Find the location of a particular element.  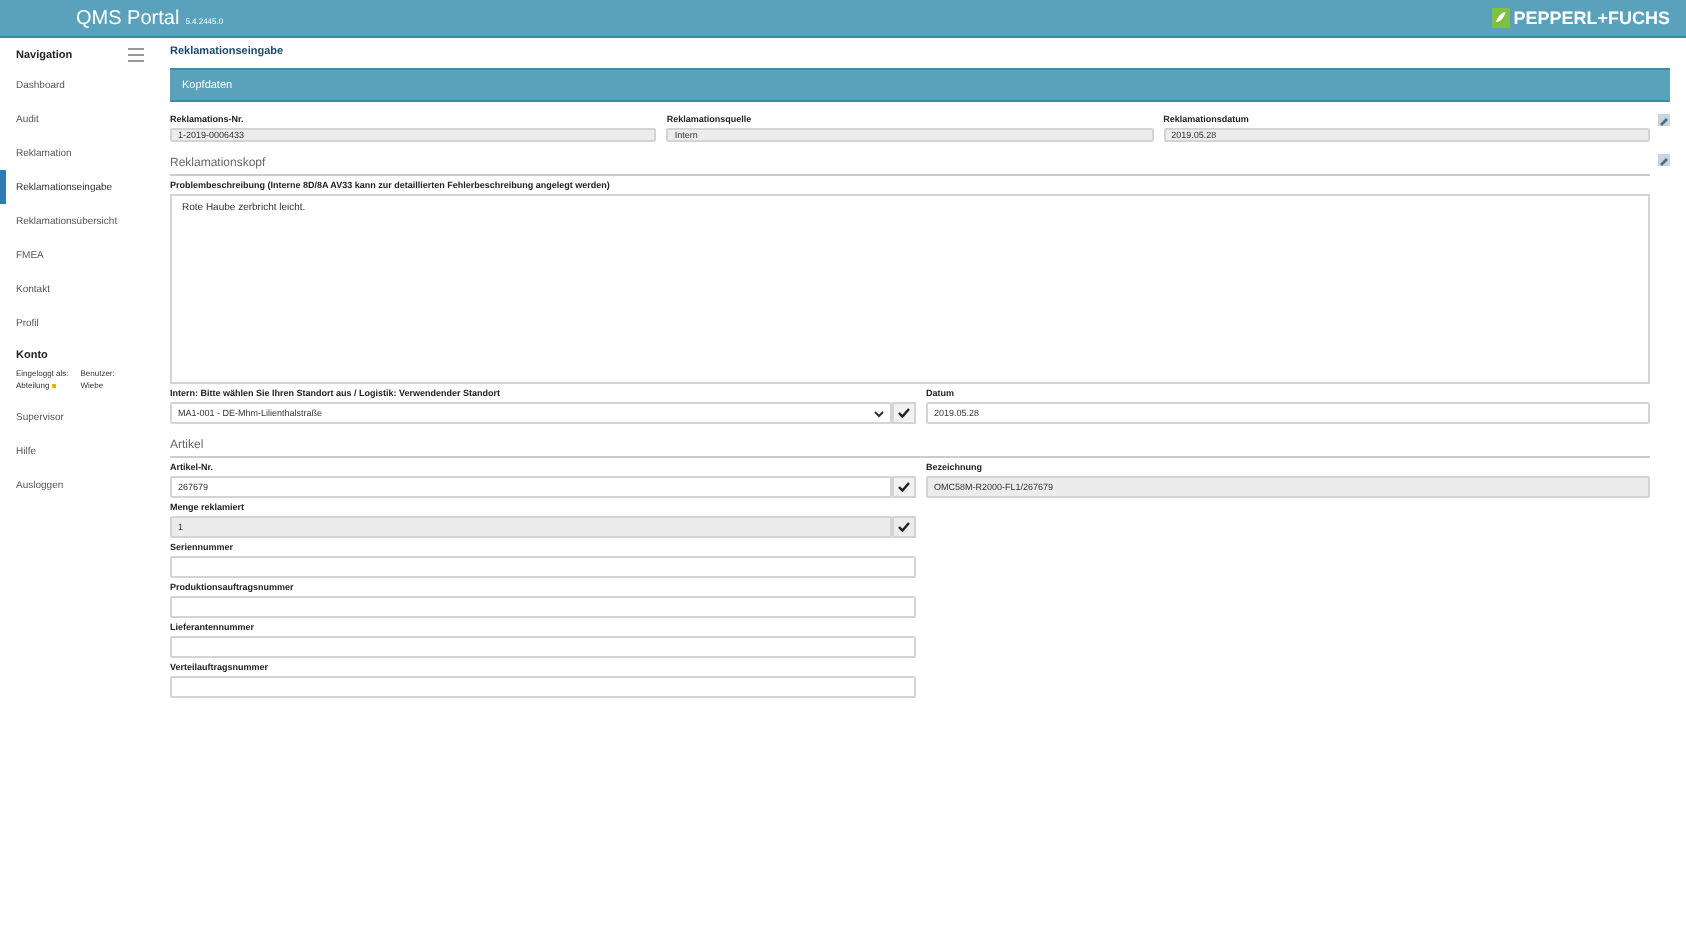

menu-icon is located at coordinates (136, 55).